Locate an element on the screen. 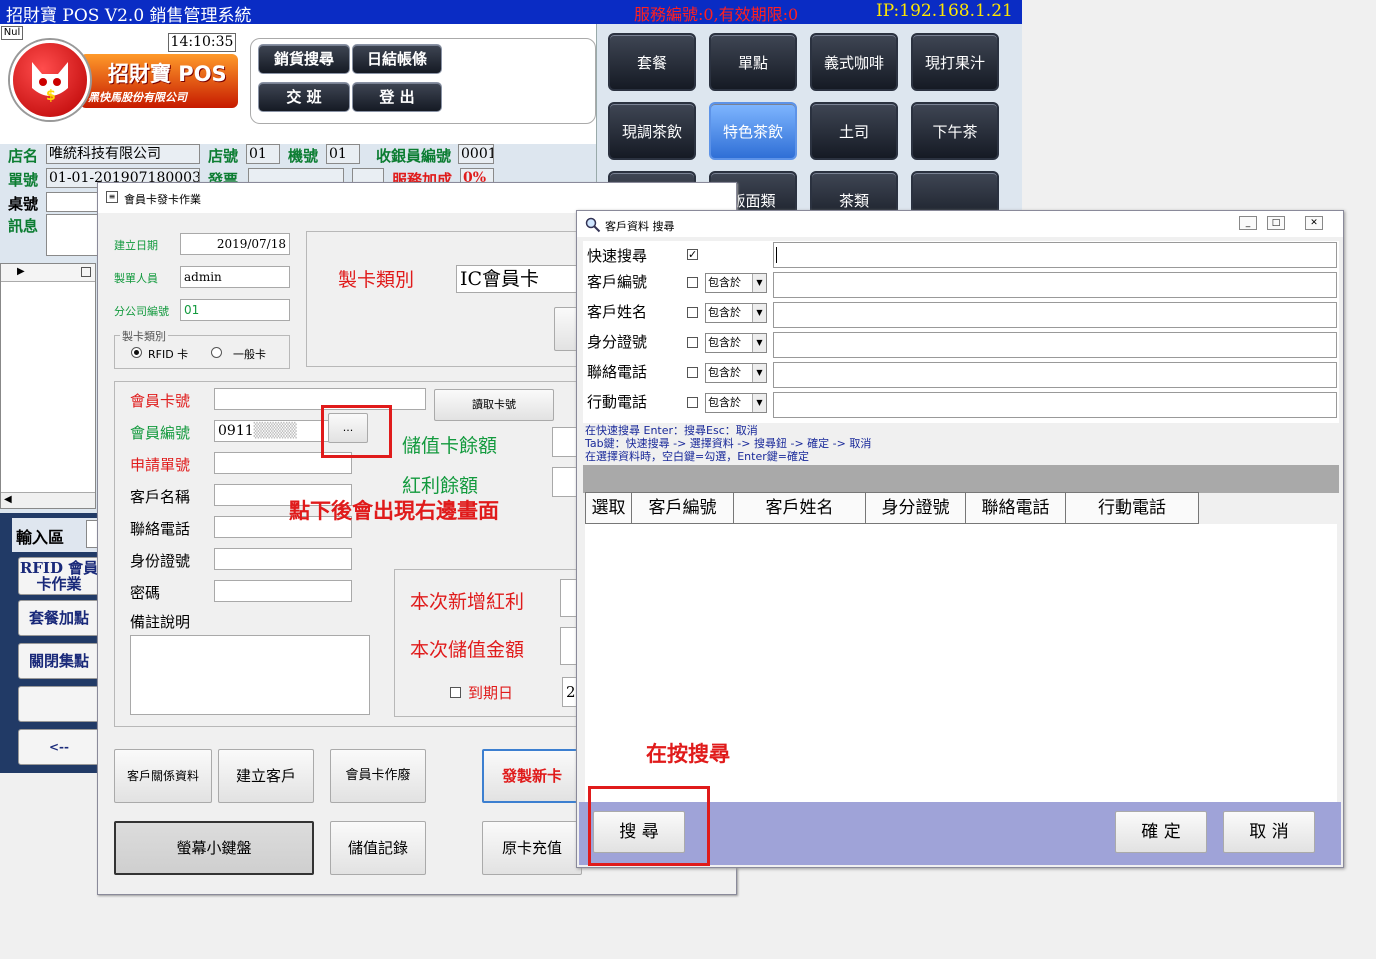  id-no-combo: 包含於 ▼ is located at coordinates (736, 343).